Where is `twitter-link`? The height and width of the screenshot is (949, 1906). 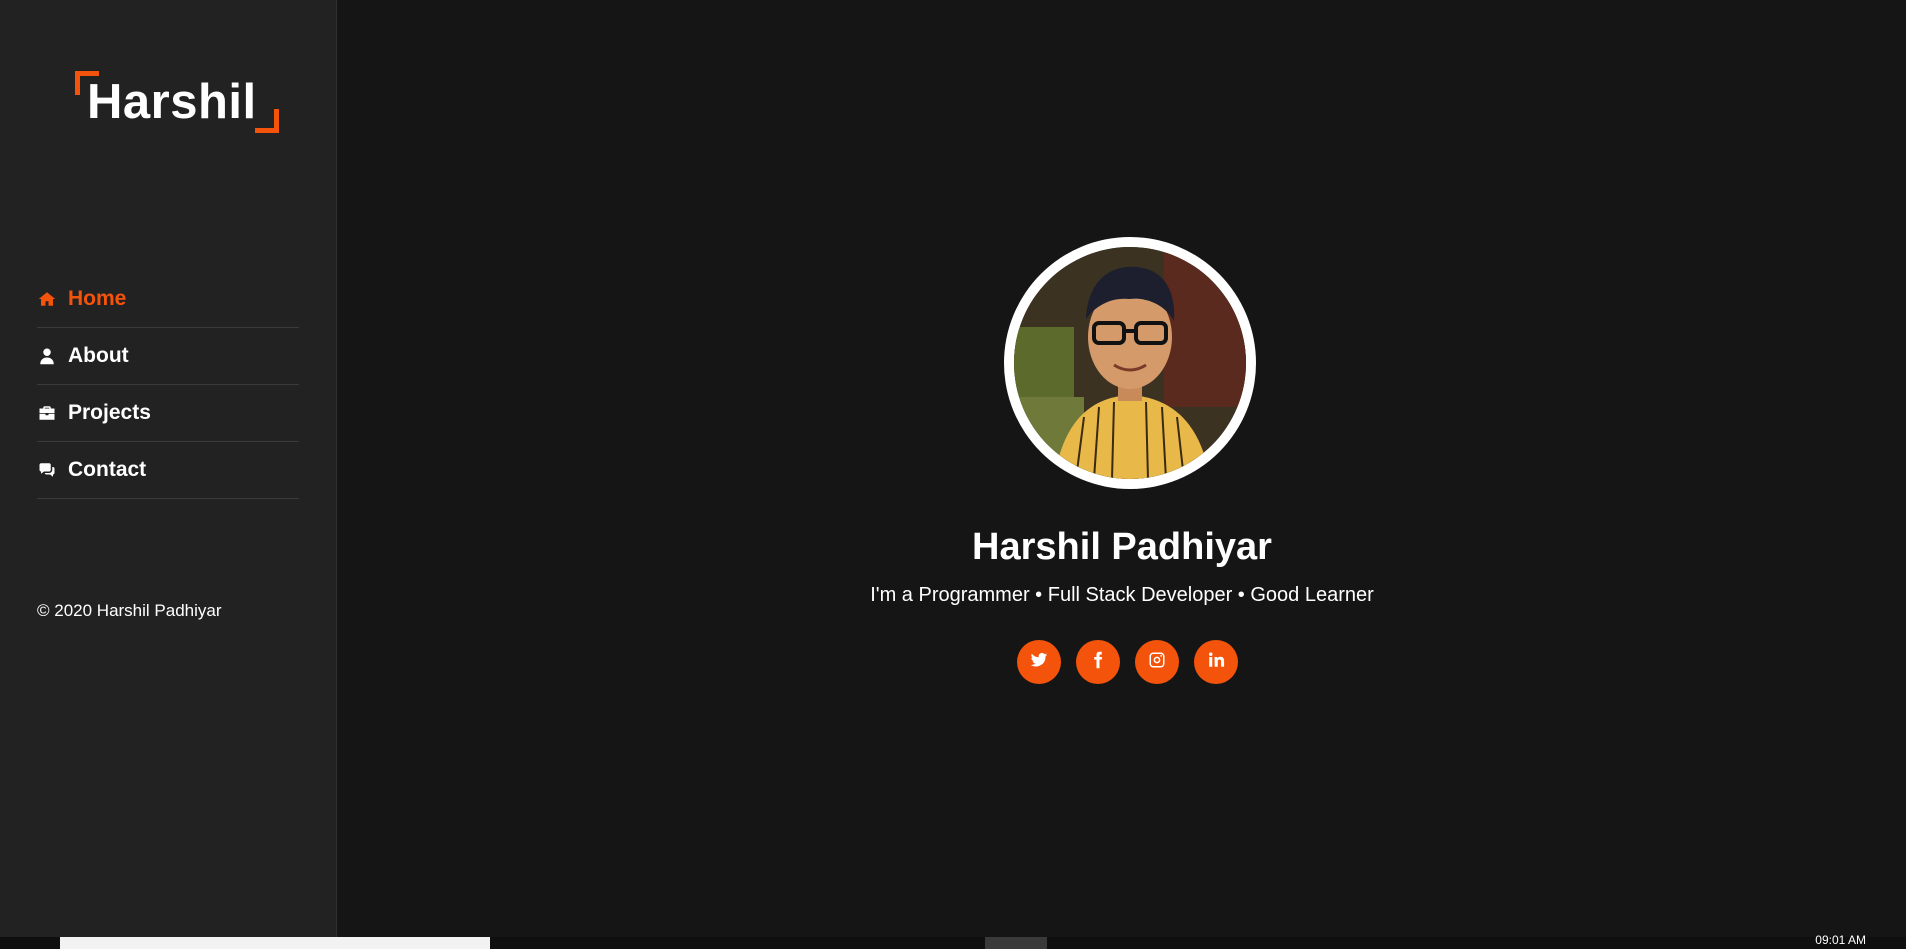
twitter-link is located at coordinates (1039, 662).